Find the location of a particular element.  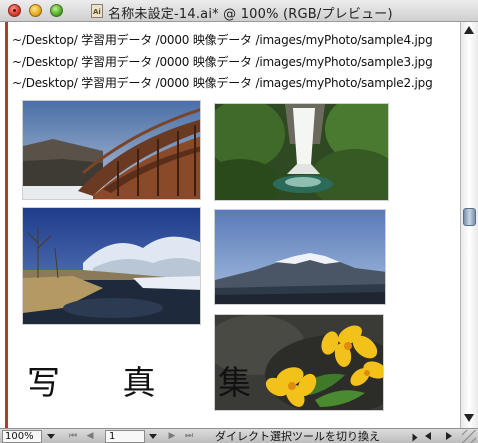

zoom-level-field: 100% is located at coordinates (22, 436).